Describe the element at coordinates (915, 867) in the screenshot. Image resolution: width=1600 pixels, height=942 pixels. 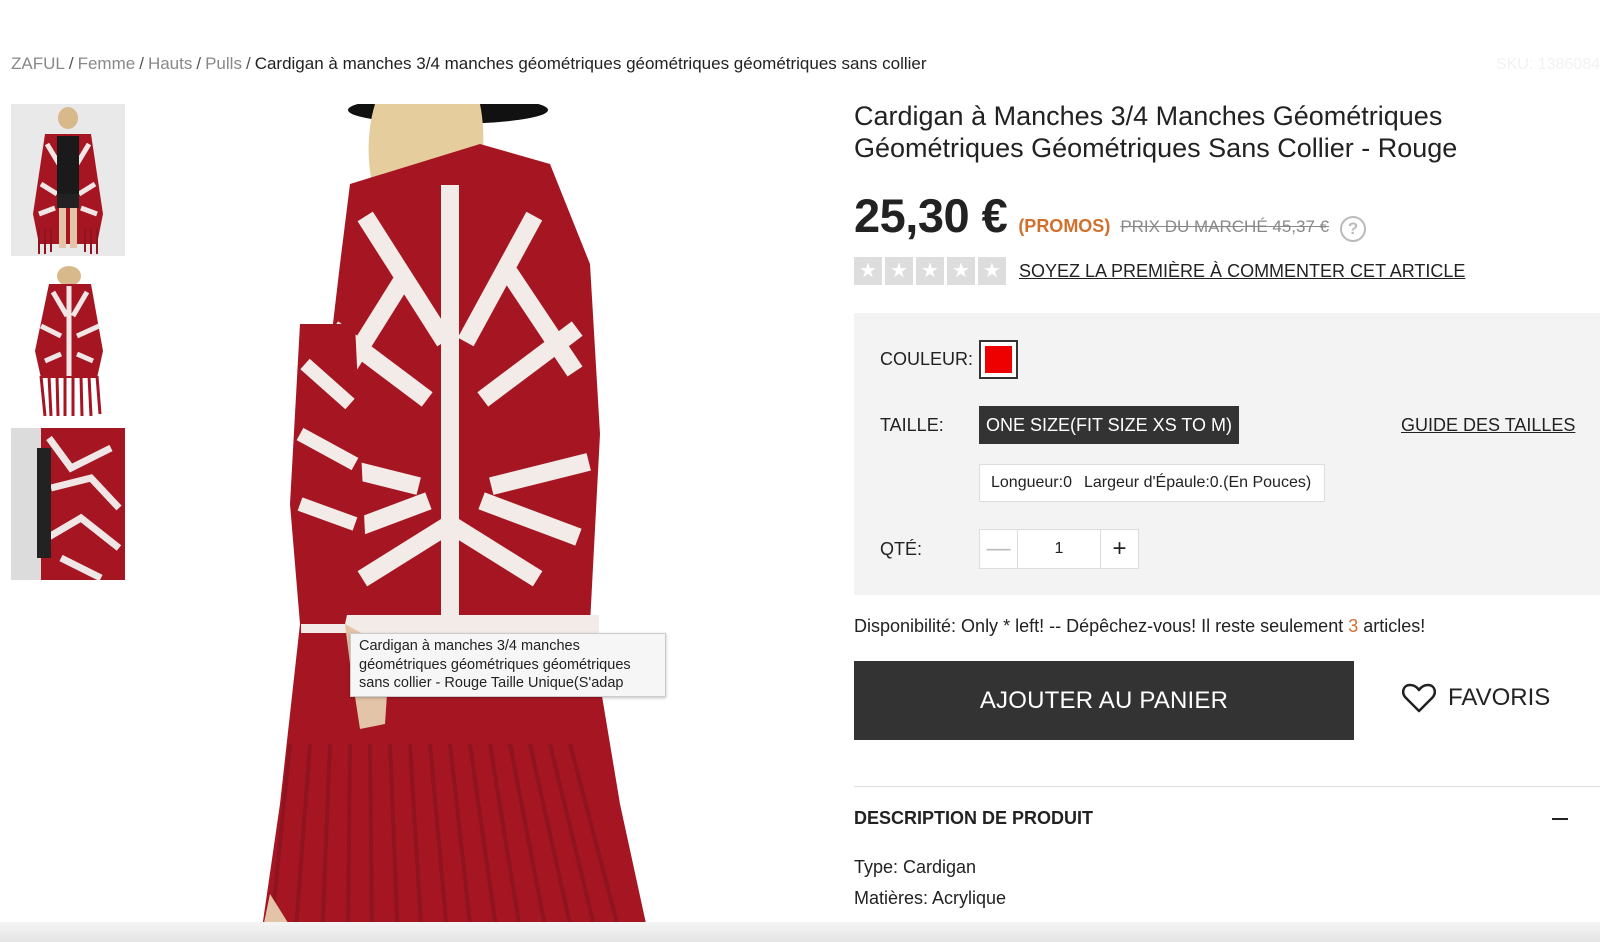
I see `description-type: Type: Cardigan` at that location.